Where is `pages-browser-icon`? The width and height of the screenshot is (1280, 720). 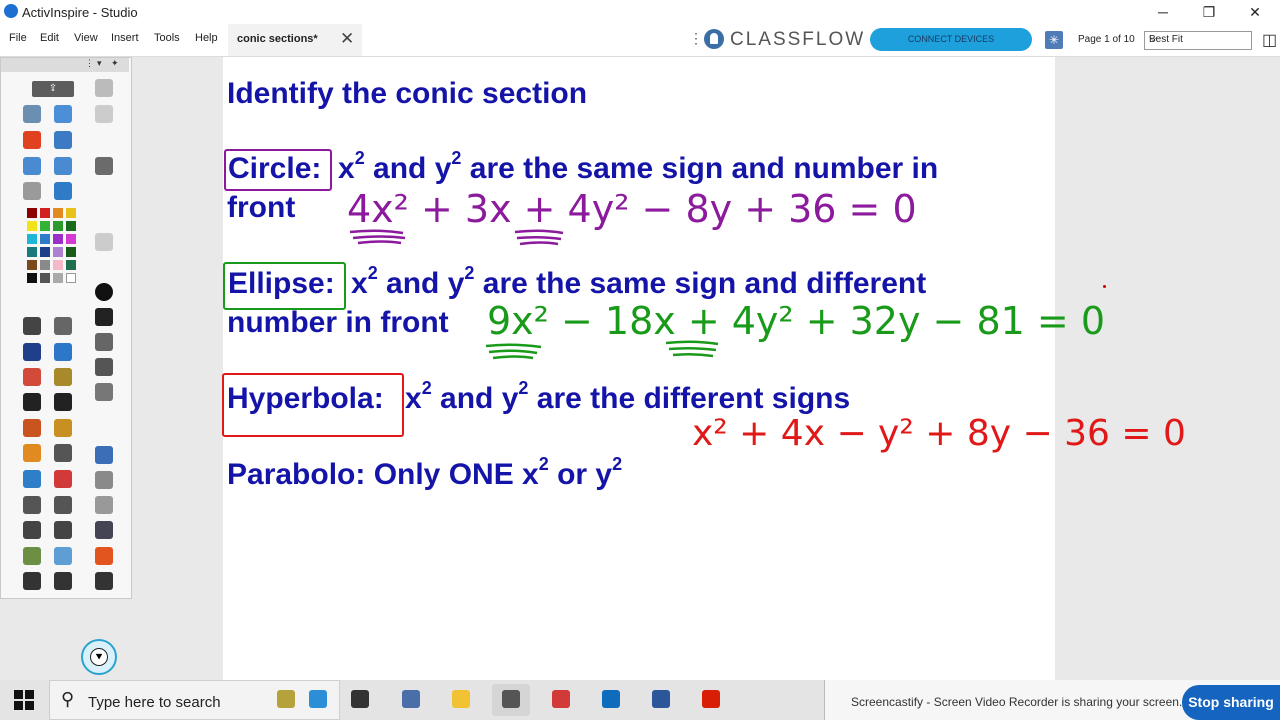 pages-browser-icon is located at coordinates (63, 140).